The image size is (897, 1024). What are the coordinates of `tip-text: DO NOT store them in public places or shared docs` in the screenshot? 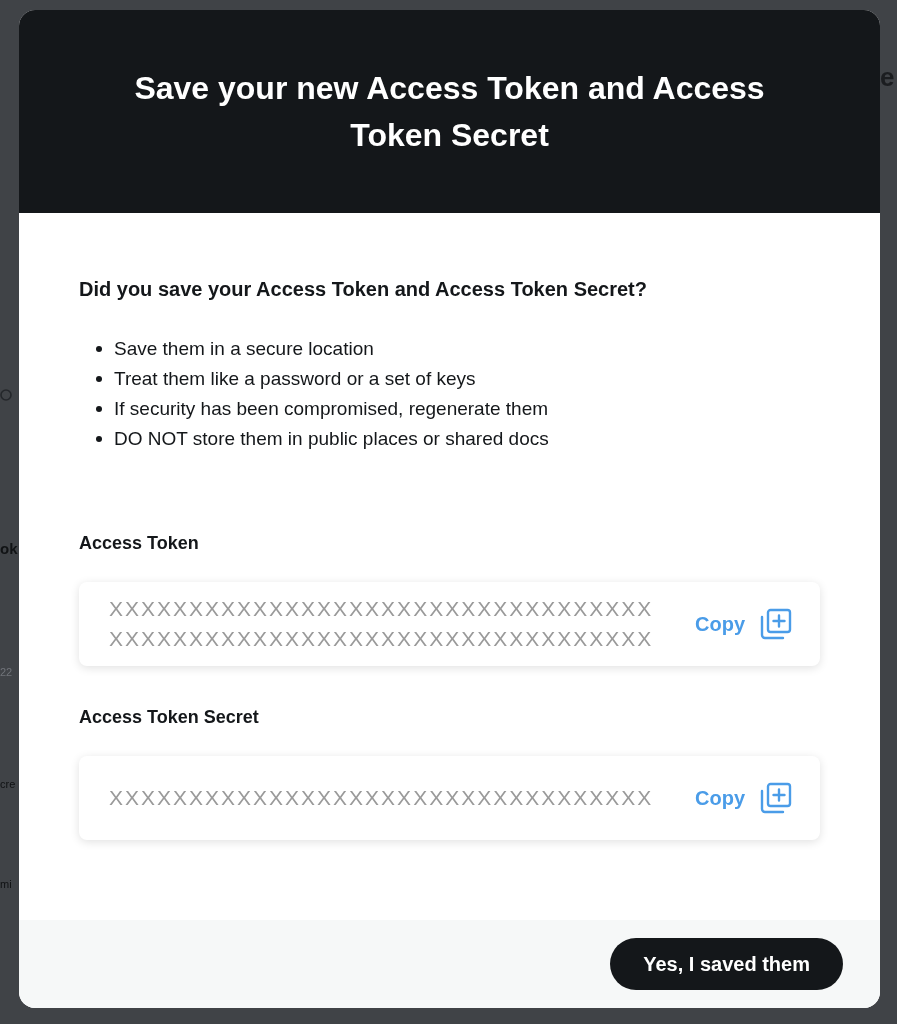 It's located at (331, 438).